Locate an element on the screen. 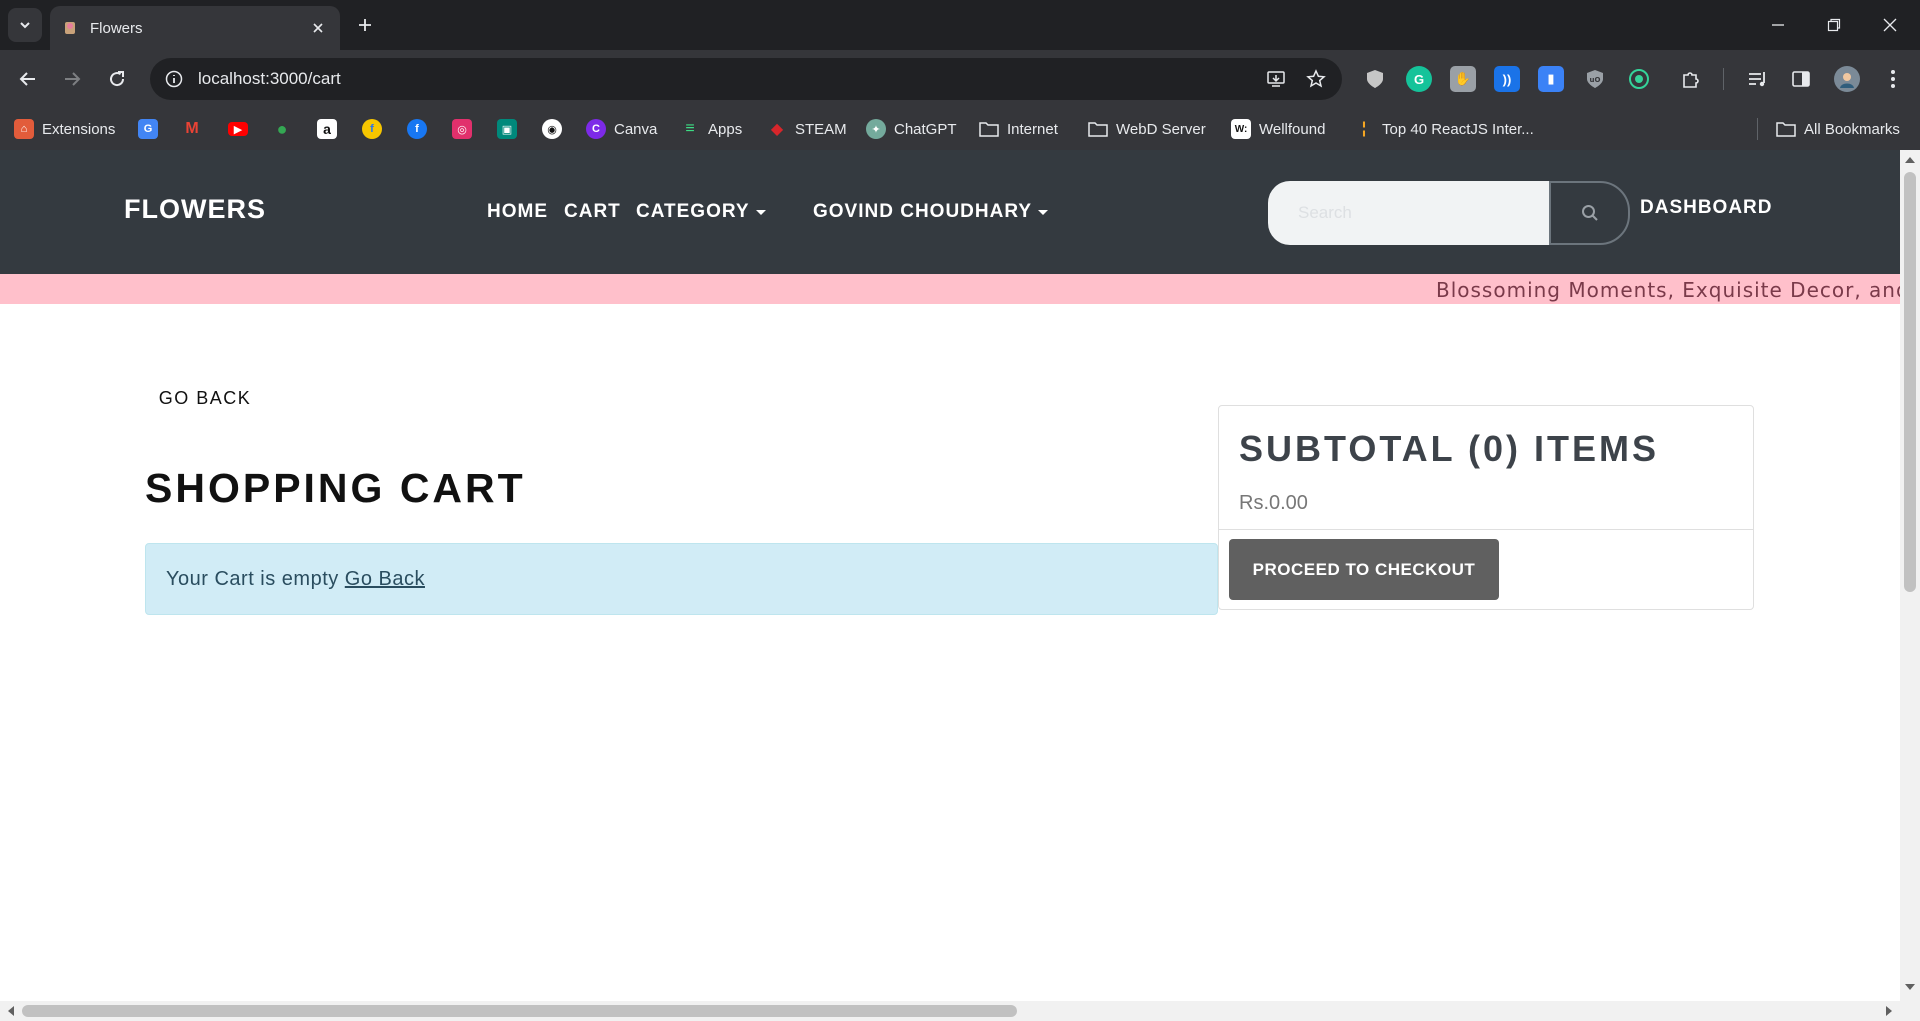 The image size is (1920, 1021). nav-dashboard: DASHBOARD is located at coordinates (1706, 208).